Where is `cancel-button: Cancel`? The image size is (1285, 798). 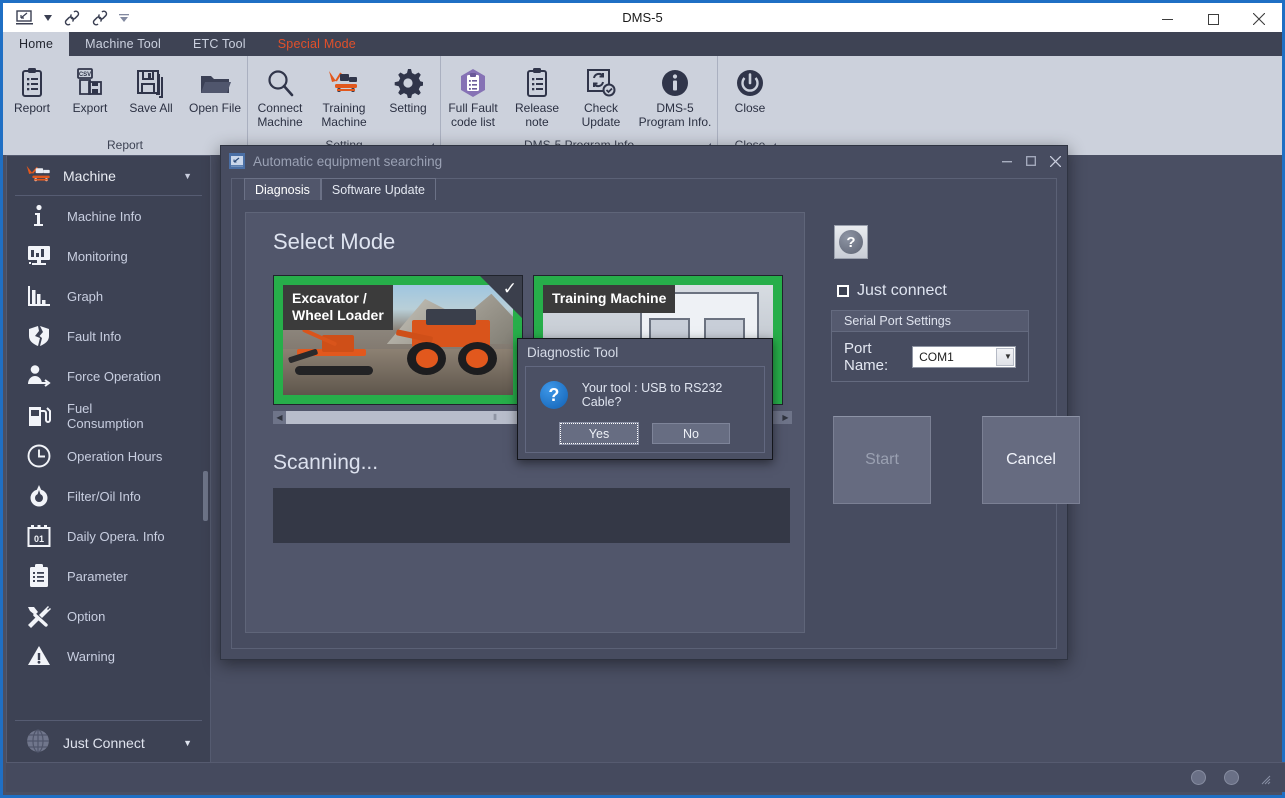 cancel-button: Cancel is located at coordinates (1031, 460).